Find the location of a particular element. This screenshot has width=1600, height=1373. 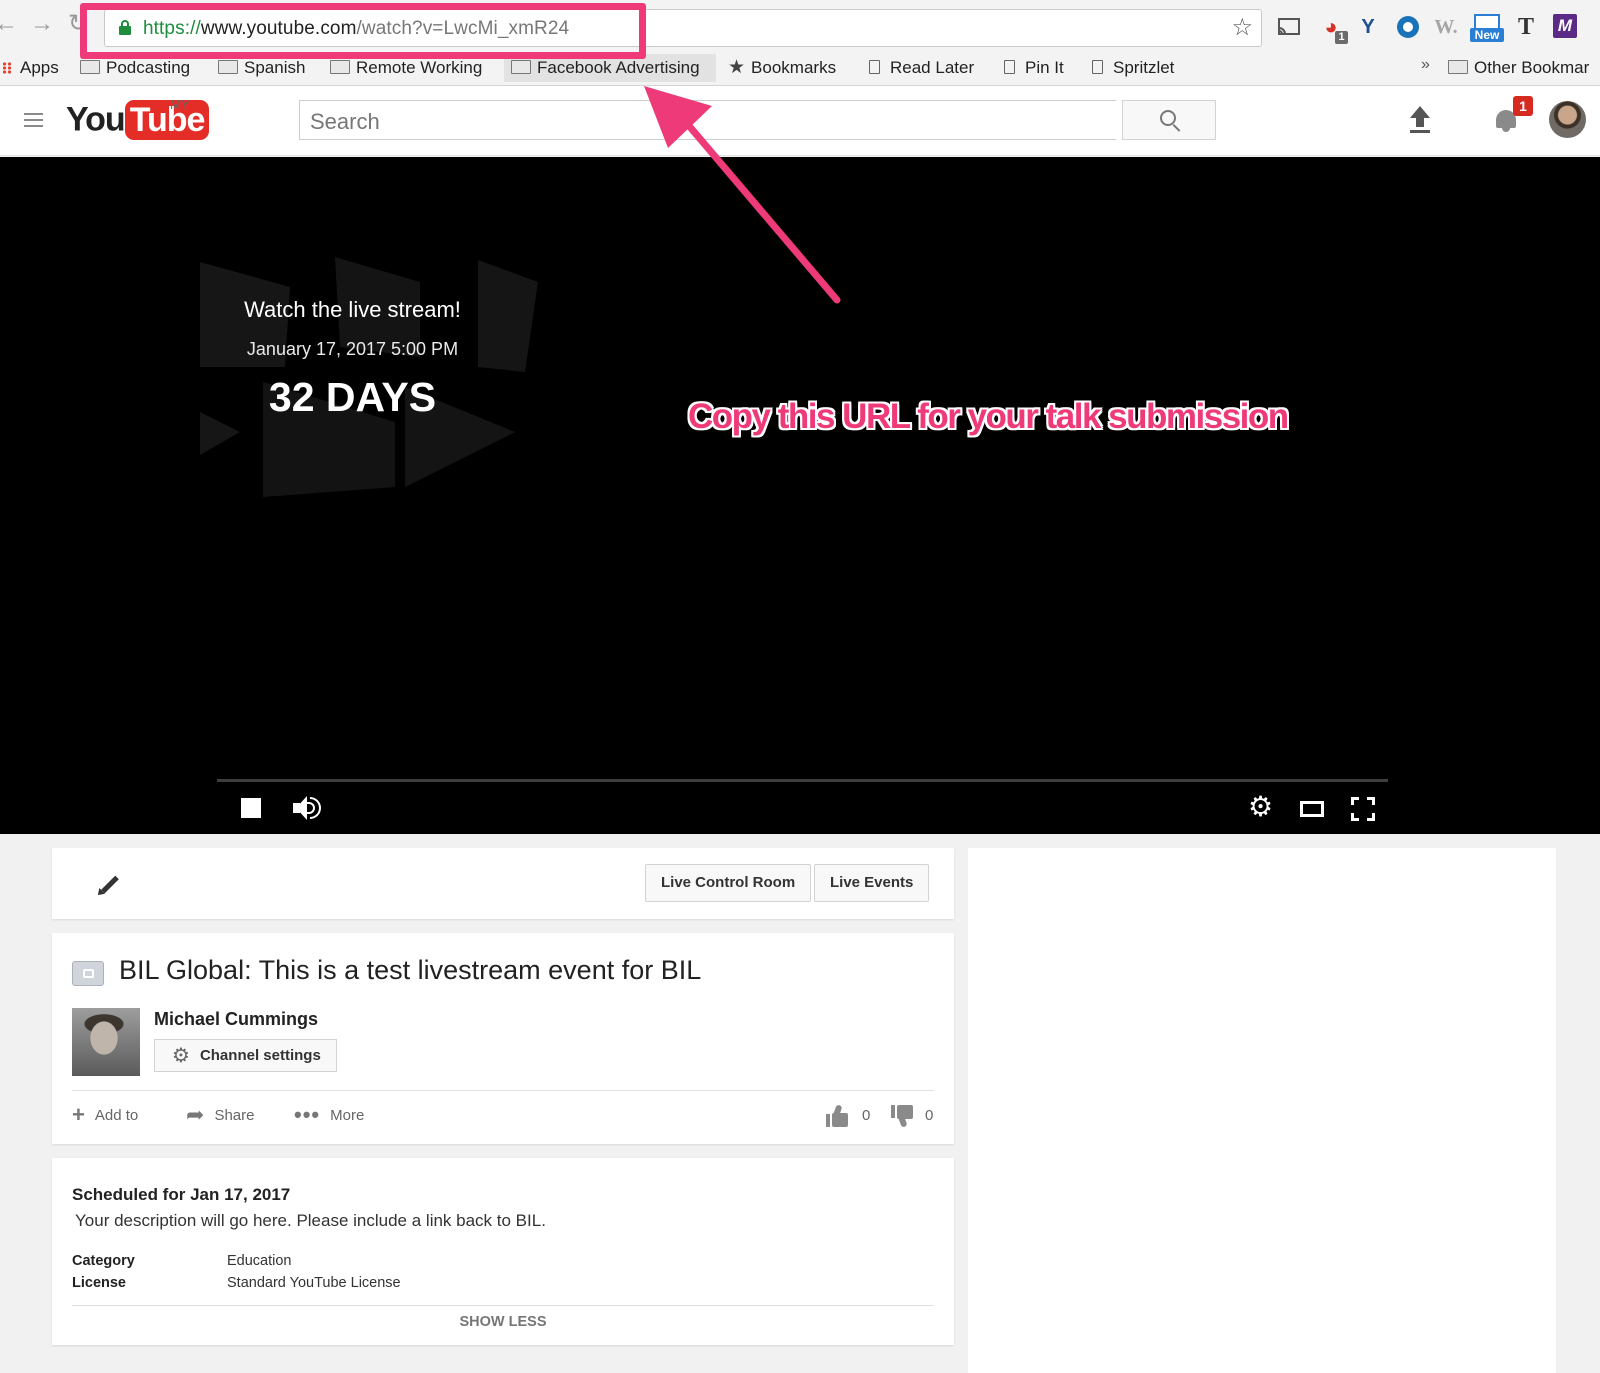

notification-count: 1 is located at coordinates (1523, 106).